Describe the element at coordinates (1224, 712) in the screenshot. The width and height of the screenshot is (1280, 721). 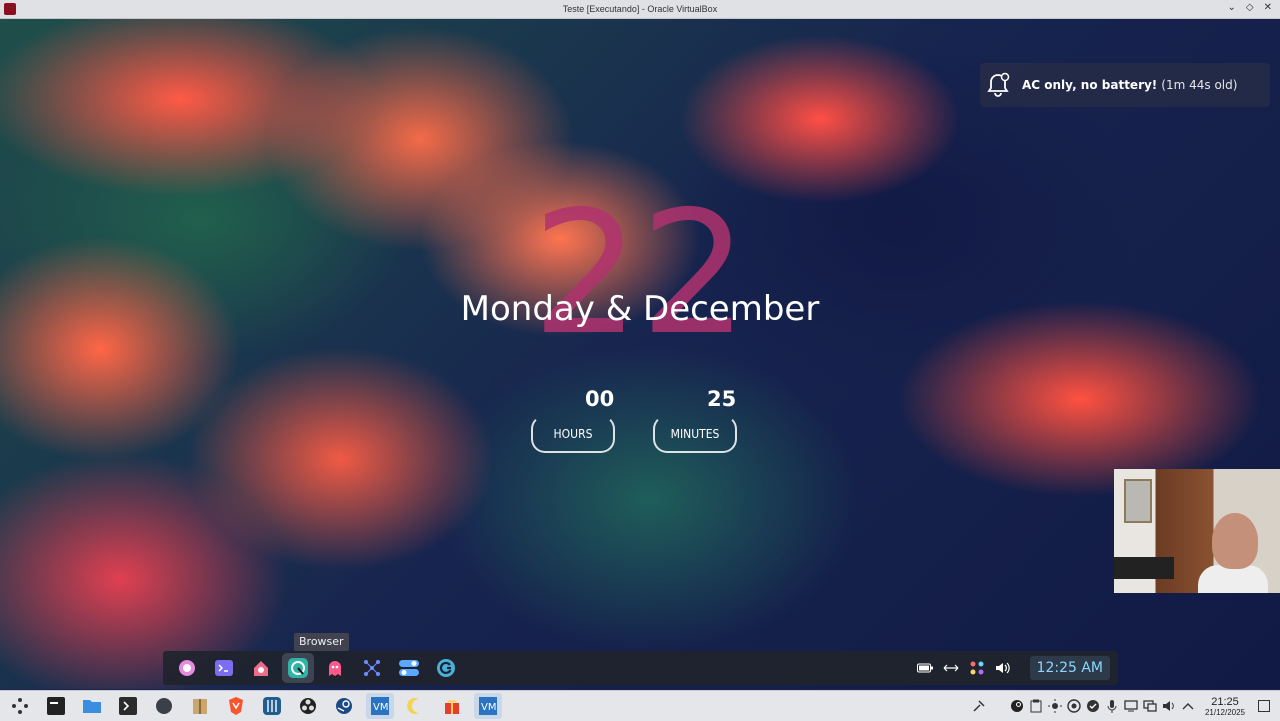
I see `host-date: 21/12/2025` at that location.